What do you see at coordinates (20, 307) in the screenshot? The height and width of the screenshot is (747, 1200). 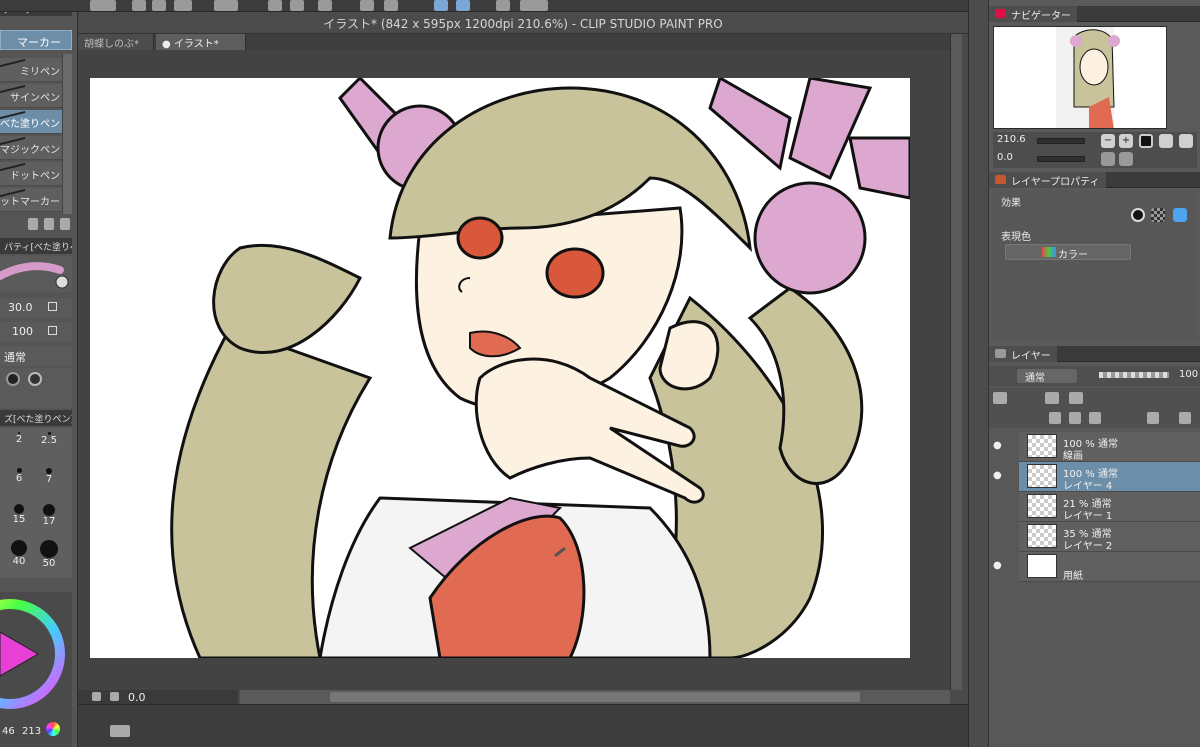 I see `brush-size-value: 30.0` at bounding box center [20, 307].